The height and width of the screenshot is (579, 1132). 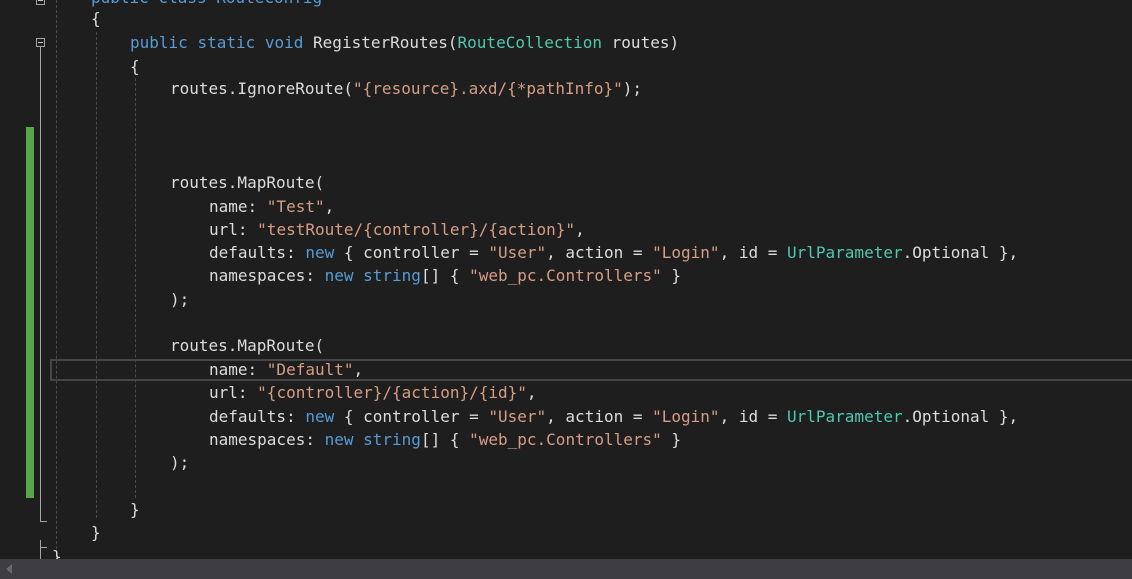 I want to click on code-token: public class RouteConfig, so click(x=206, y=3).